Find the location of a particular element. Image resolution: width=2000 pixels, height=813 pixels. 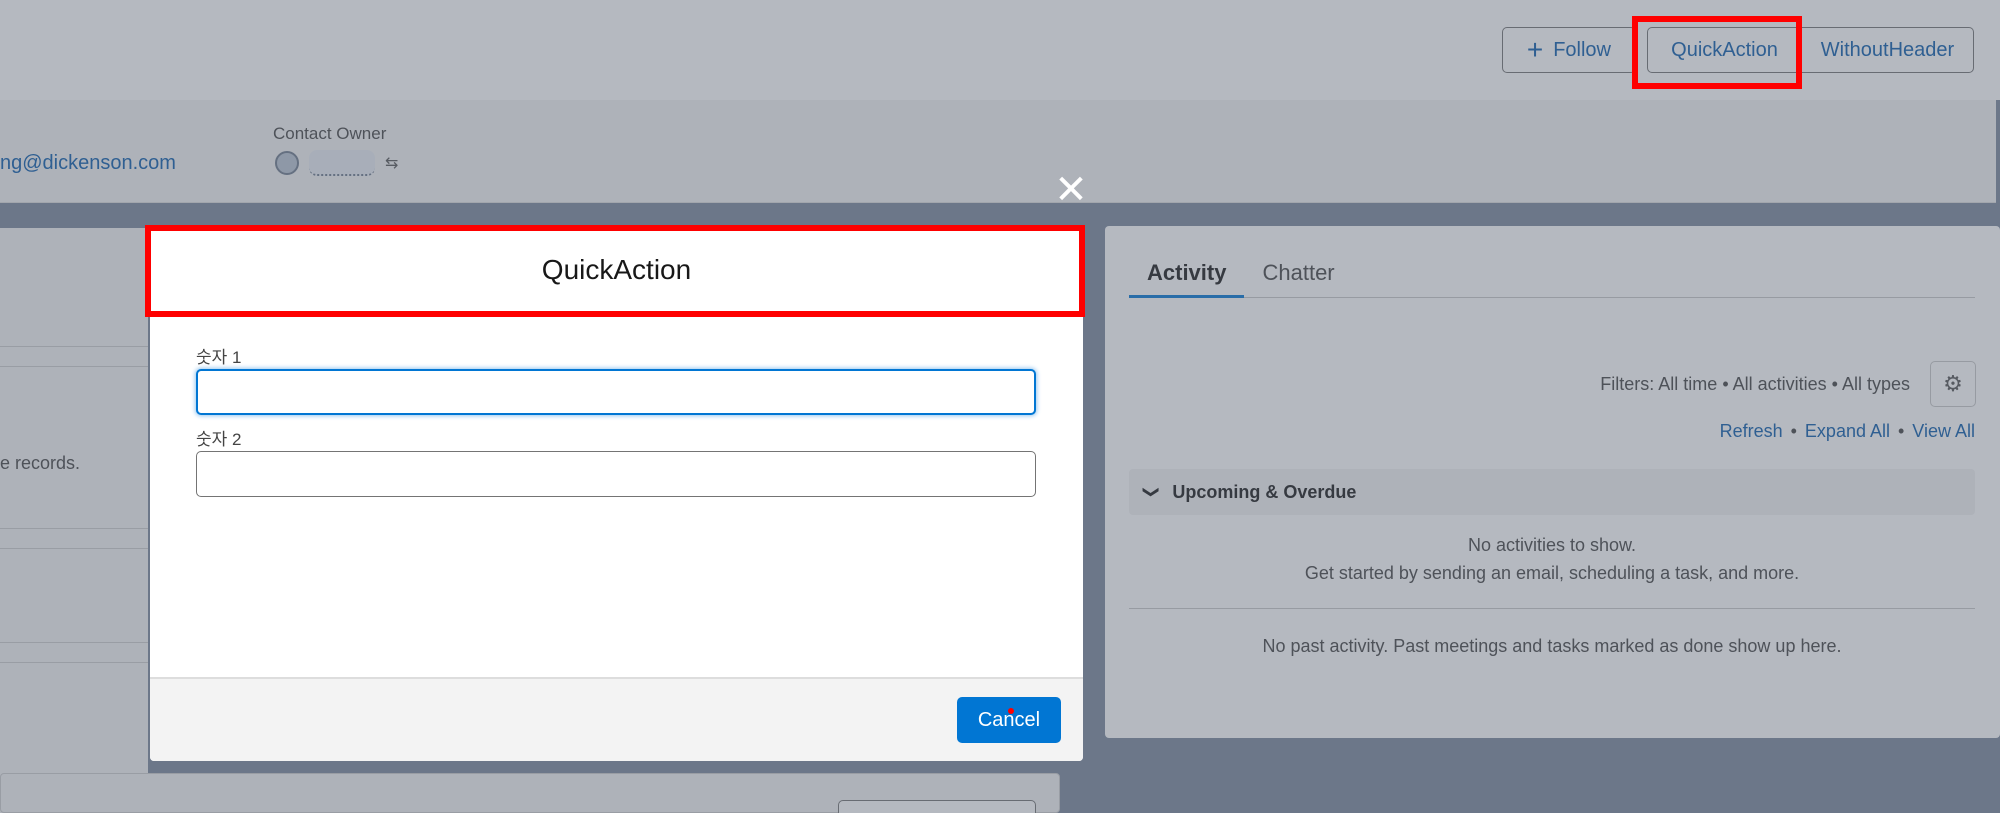

click-marker is located at coordinates (1011, 711).